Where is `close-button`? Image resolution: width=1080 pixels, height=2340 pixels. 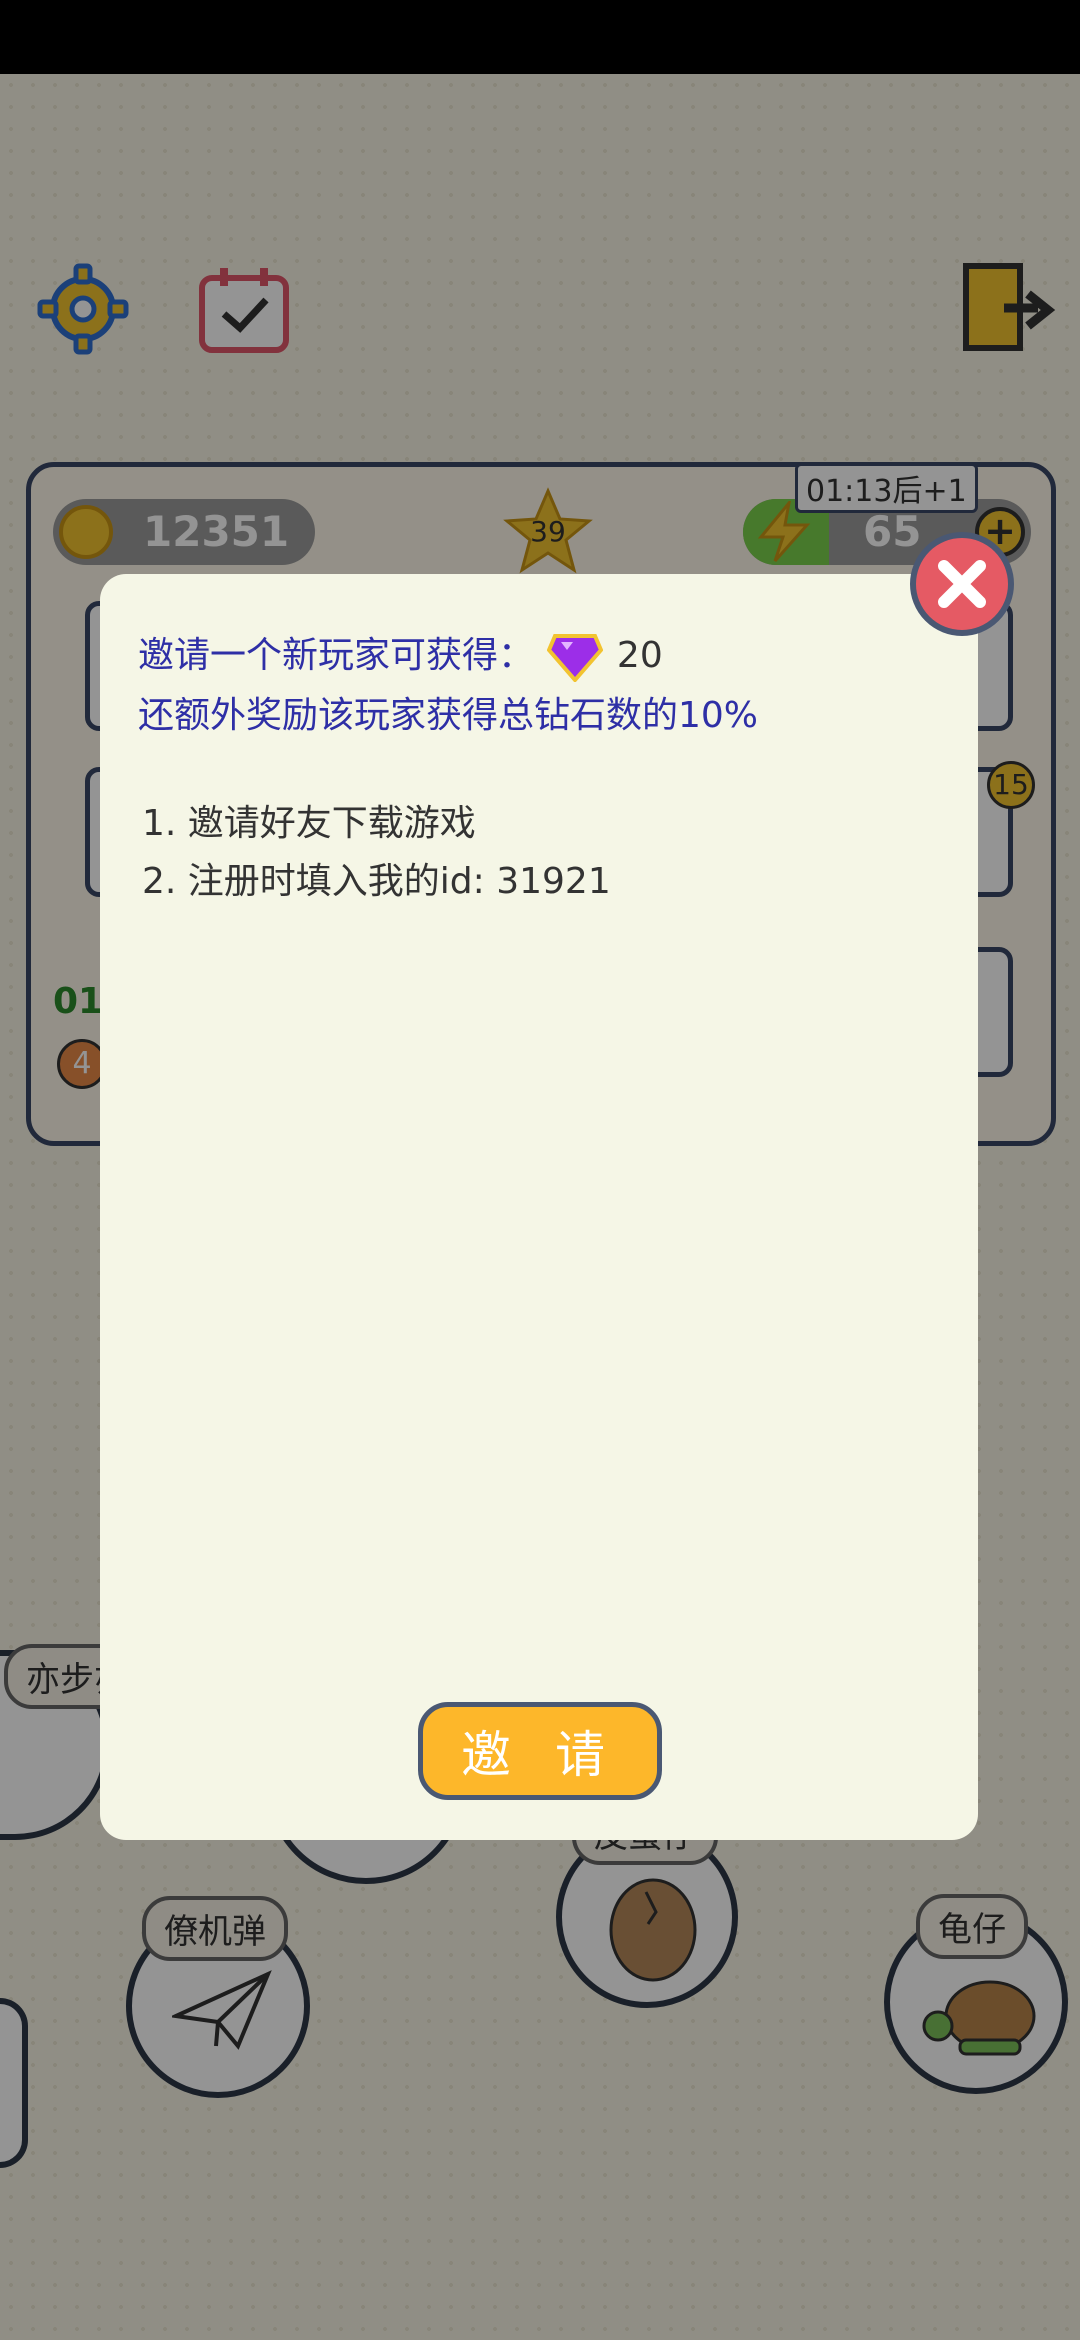
close-button is located at coordinates (962, 584).